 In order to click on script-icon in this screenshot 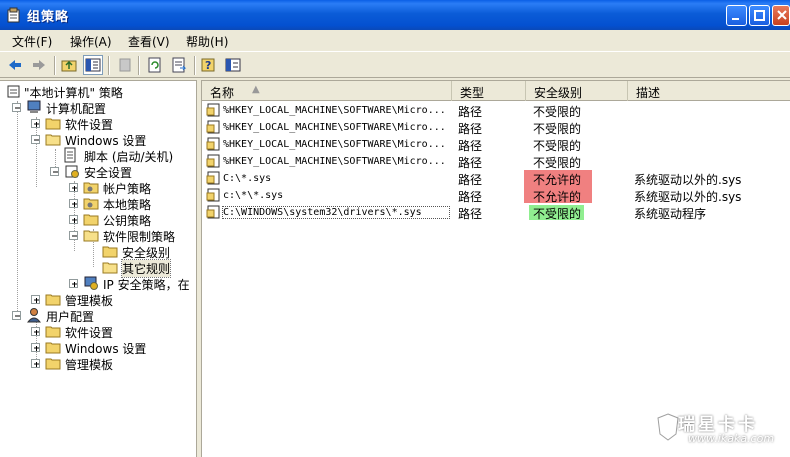, I will do `click(70, 155)`.